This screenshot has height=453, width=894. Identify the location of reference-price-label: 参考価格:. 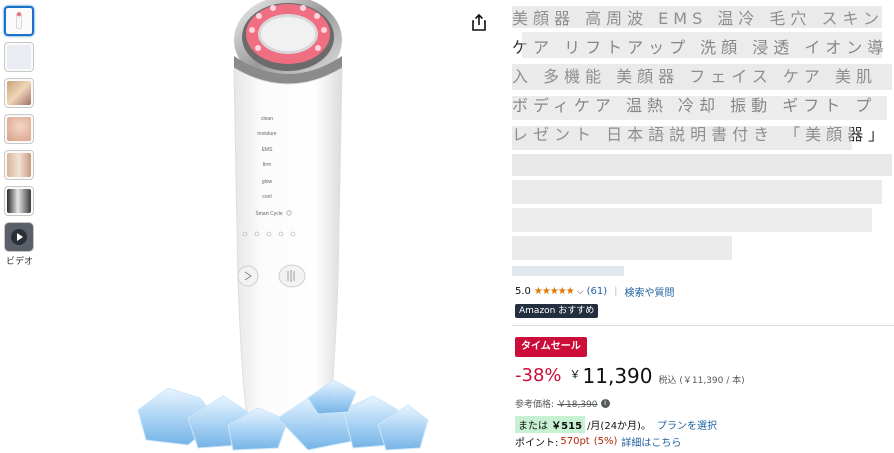
(535, 405).